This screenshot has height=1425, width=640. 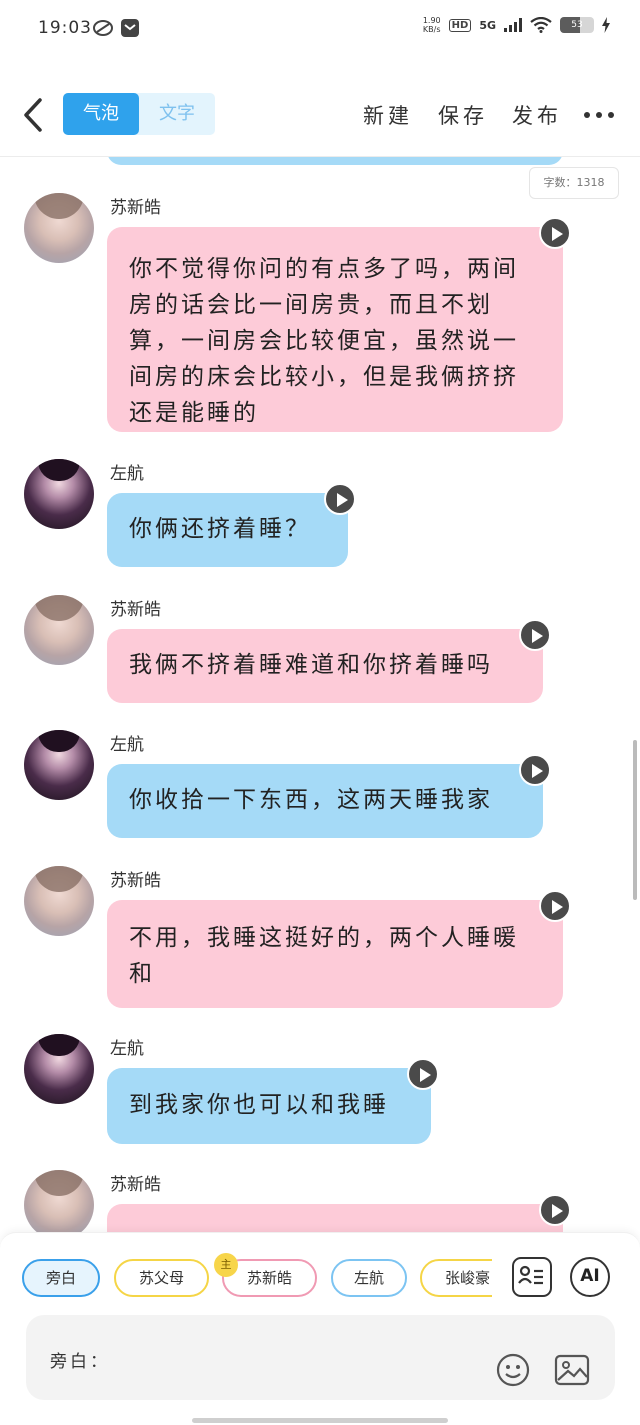 What do you see at coordinates (335, 1218) in the screenshot?
I see `message-bubble` at bounding box center [335, 1218].